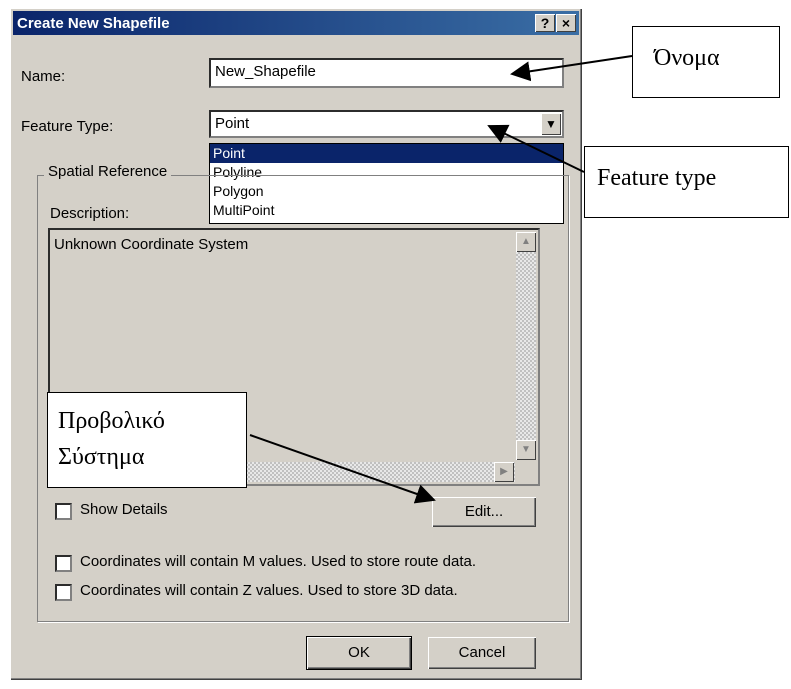  Describe the element at coordinates (536, 148) in the screenshot. I see `feature-type-arrow` at that location.